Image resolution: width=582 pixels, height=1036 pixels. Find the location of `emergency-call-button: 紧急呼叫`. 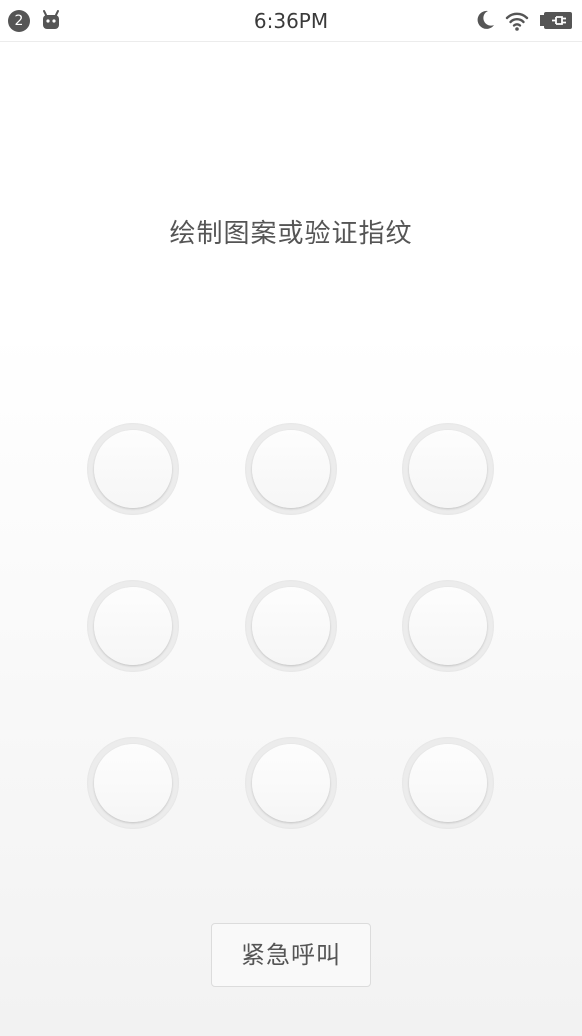

emergency-call-button: 紧急呼叫 is located at coordinates (291, 955).